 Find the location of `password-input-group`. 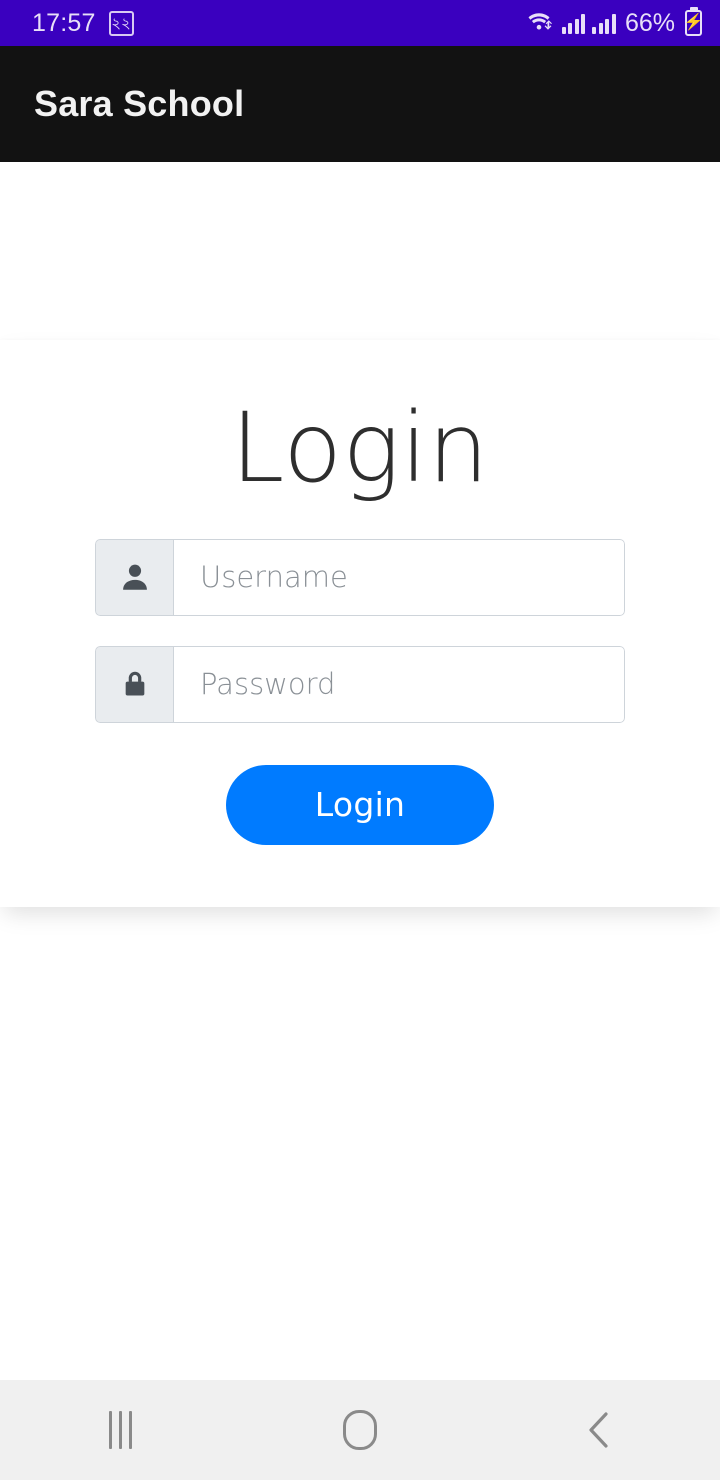

password-input-group is located at coordinates (360, 684).